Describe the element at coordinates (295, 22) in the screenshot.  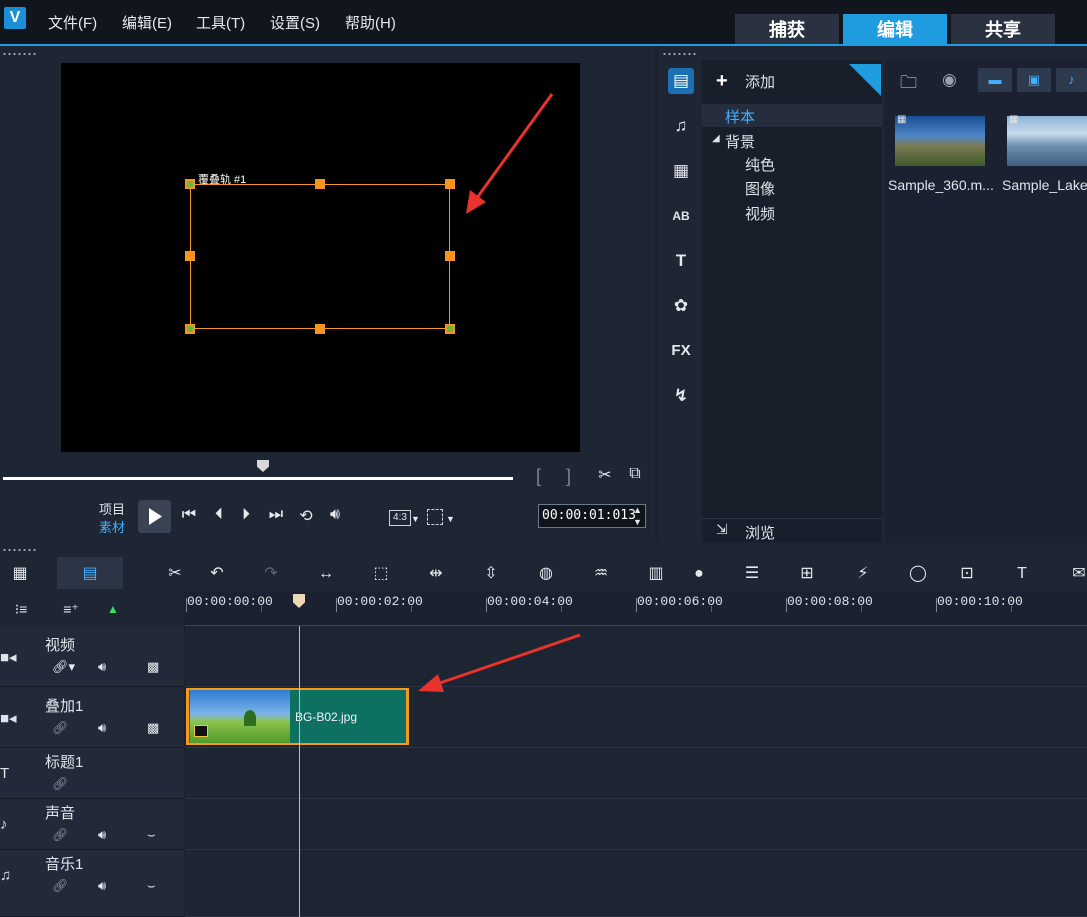
I see `menu-settings: 设置(S)` at that location.